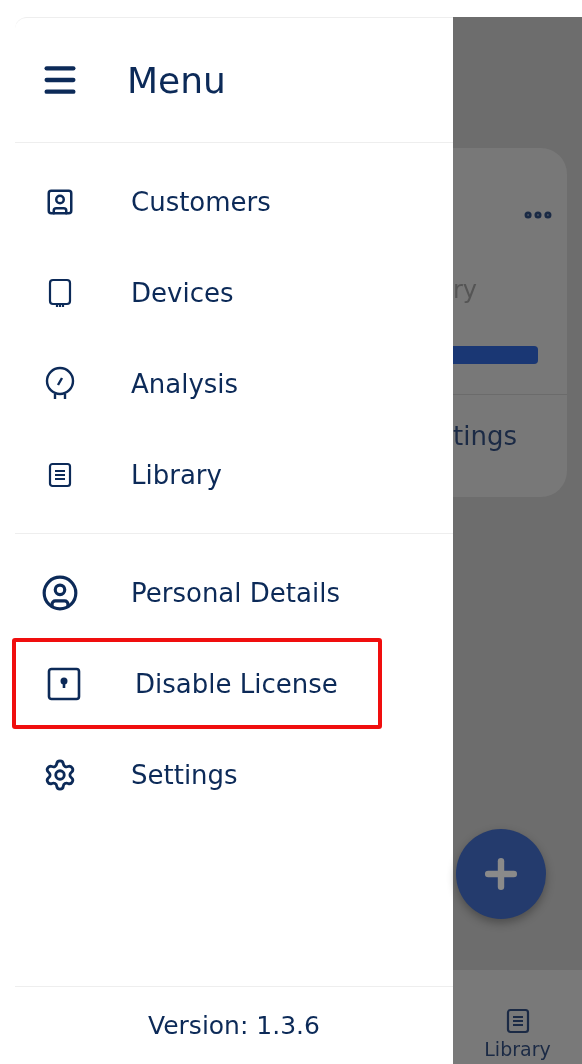 Image resolution: width=582 pixels, height=1064 pixels. What do you see at coordinates (197, 683) in the screenshot?
I see `highlighted-menu-item: Disable License` at bounding box center [197, 683].